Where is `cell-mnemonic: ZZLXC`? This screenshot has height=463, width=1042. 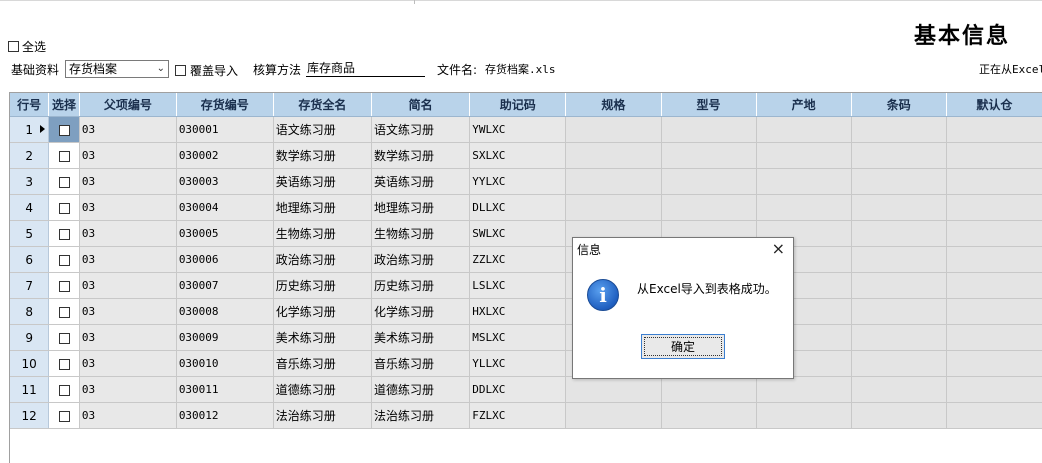
cell-mnemonic: ZZLXC is located at coordinates (518, 259).